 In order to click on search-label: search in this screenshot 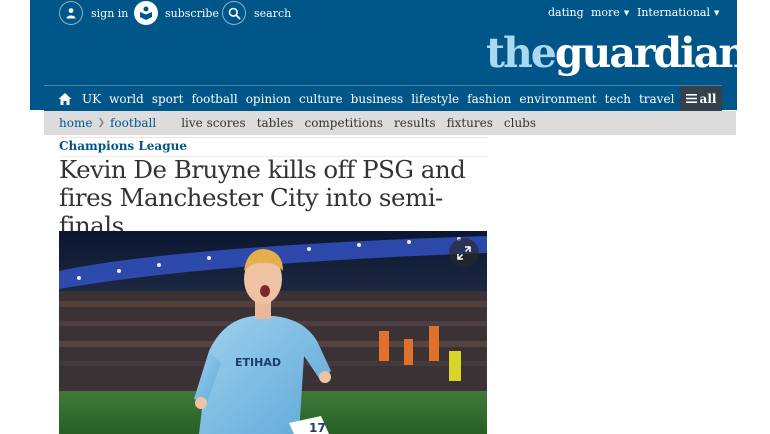, I will do `click(273, 13)`.